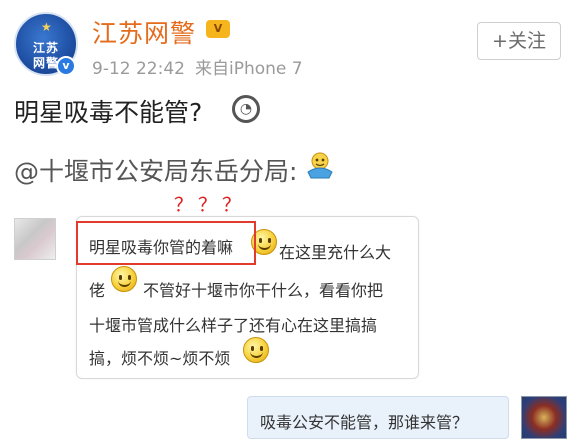  I want to click on vip-badge-icon: V, so click(218, 29).